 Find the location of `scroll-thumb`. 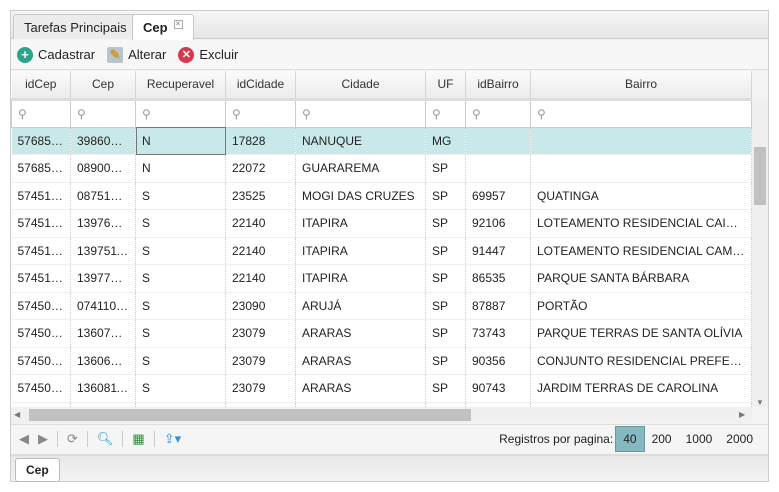

scroll-thumb is located at coordinates (250, 415).